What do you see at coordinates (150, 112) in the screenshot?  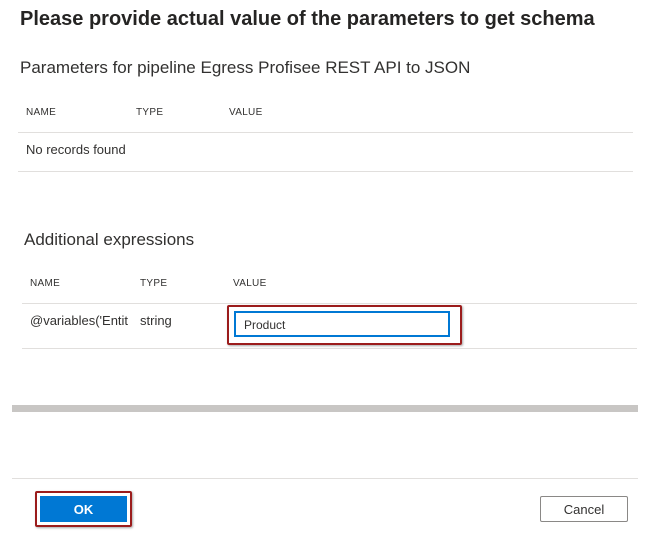 I see `parameters-column-type: TYPE` at bounding box center [150, 112].